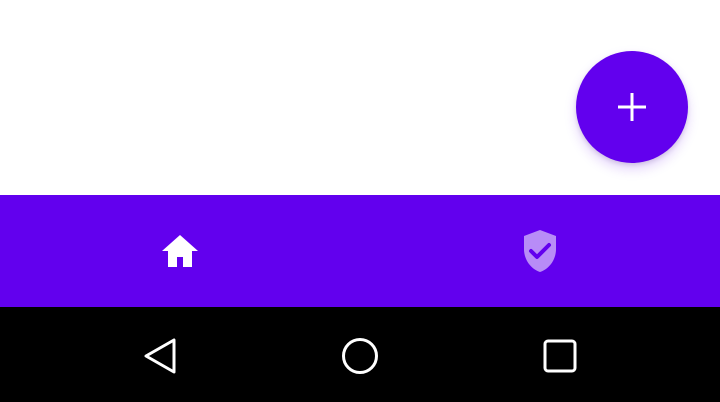 The width and height of the screenshot is (720, 402). I want to click on plus-icon, so click(632, 107).